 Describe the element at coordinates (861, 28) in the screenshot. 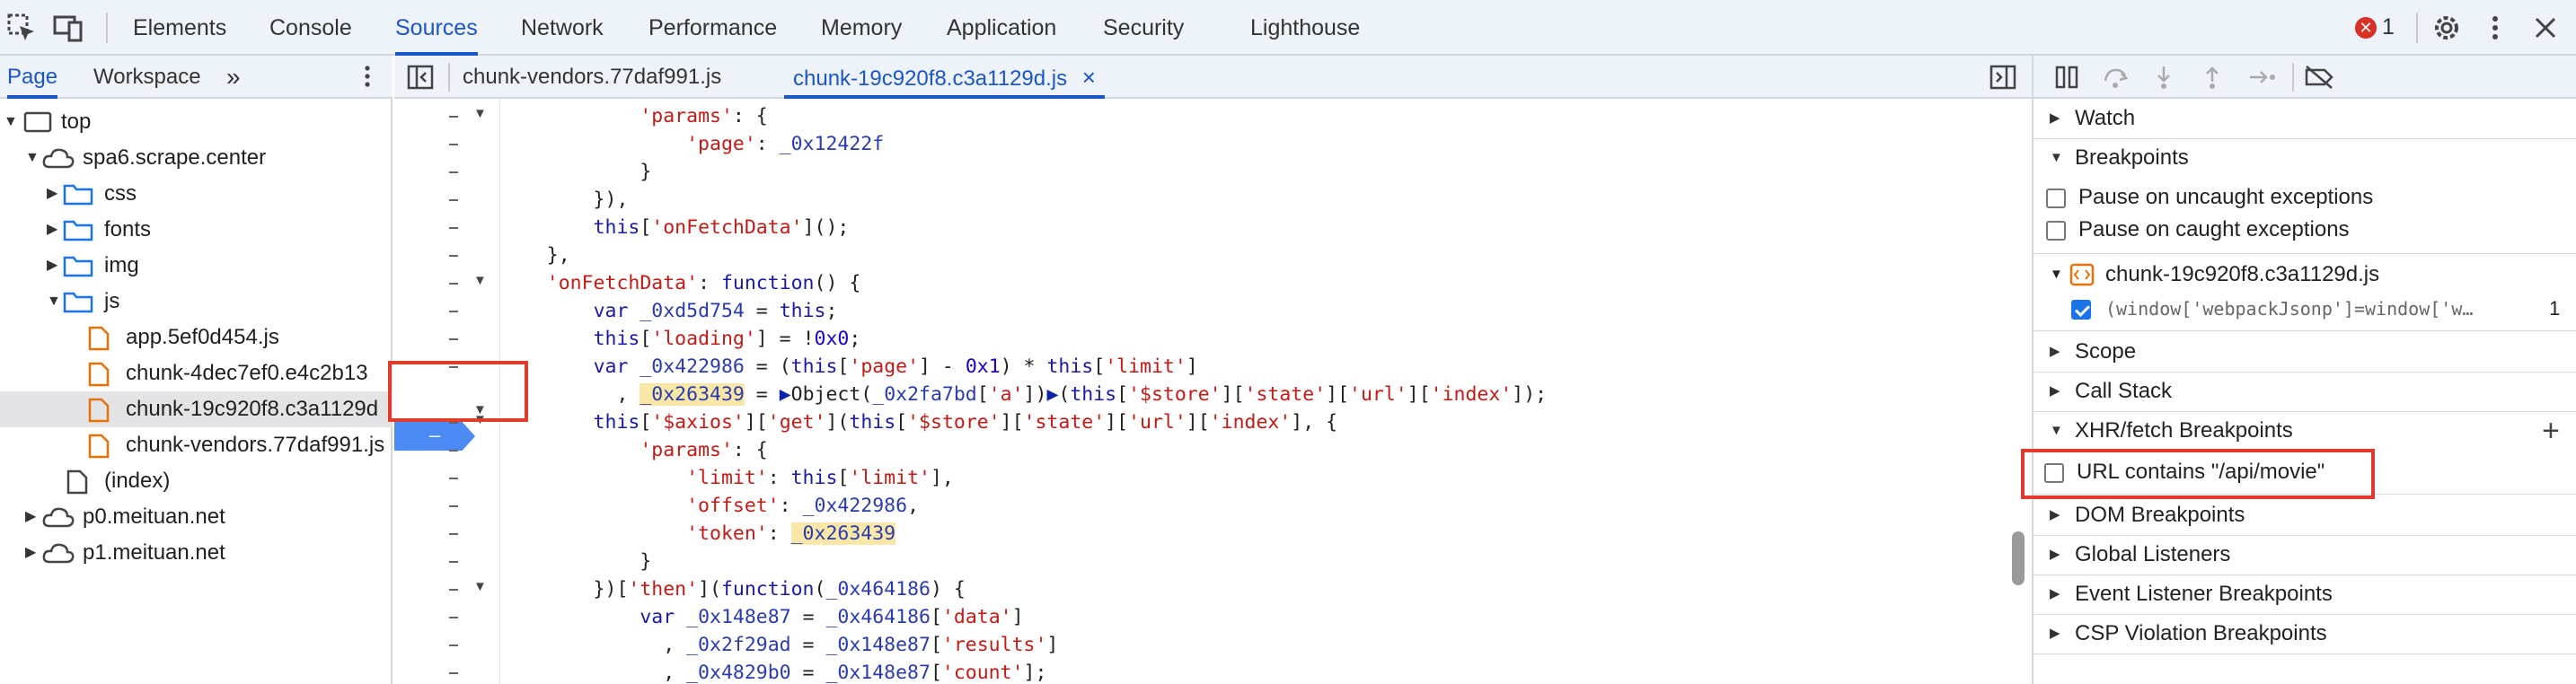

I see `tab-memory: Memory` at that location.